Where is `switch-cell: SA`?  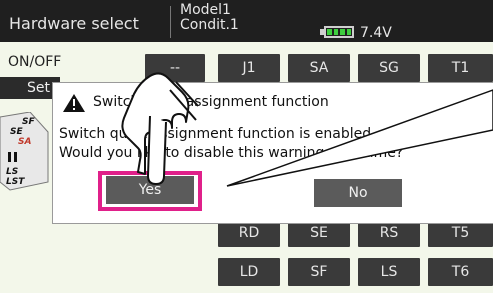
switch-cell: SA is located at coordinates (319, 68).